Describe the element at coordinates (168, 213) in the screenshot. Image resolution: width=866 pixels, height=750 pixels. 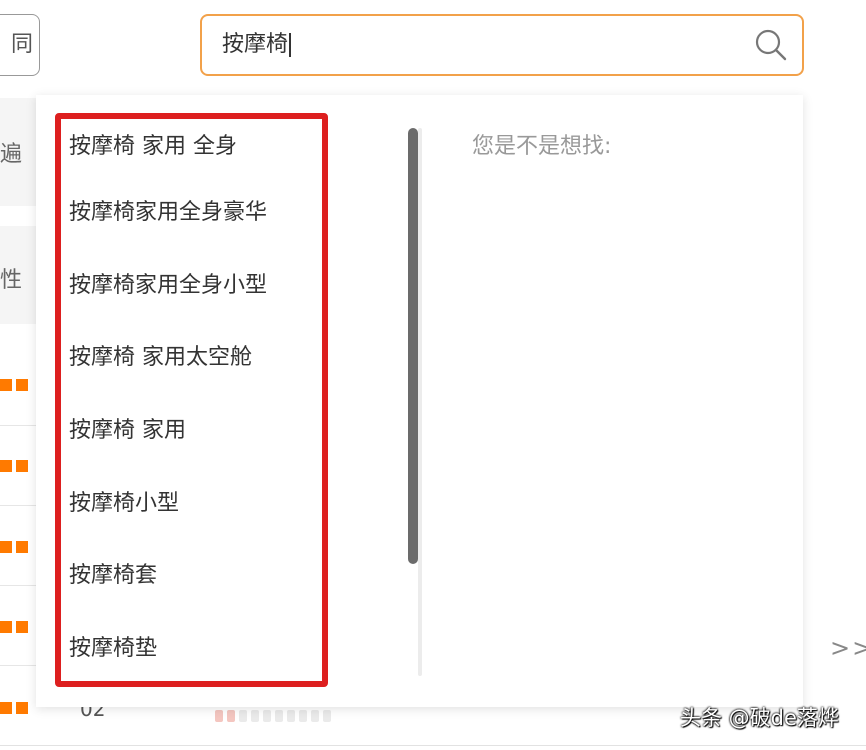
I see `suggestion-item: 按摩椅家用全身豪华` at that location.